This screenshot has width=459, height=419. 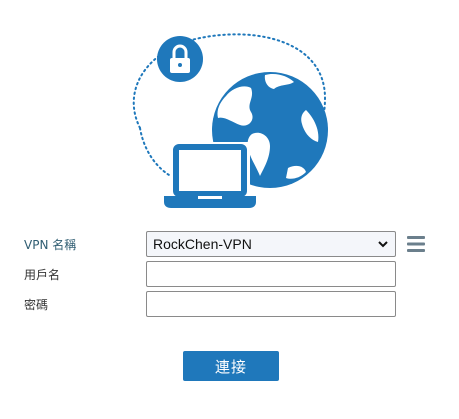 I want to click on username-label: 用戶名, so click(x=42, y=275).